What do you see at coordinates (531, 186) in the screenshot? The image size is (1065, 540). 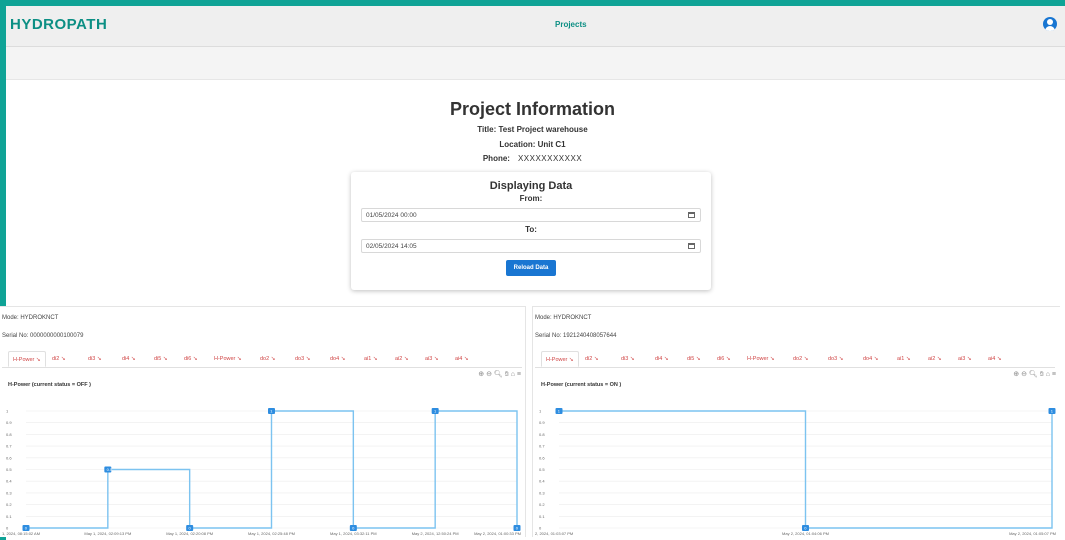 I see `panel-title: Displaying Data` at bounding box center [531, 186].